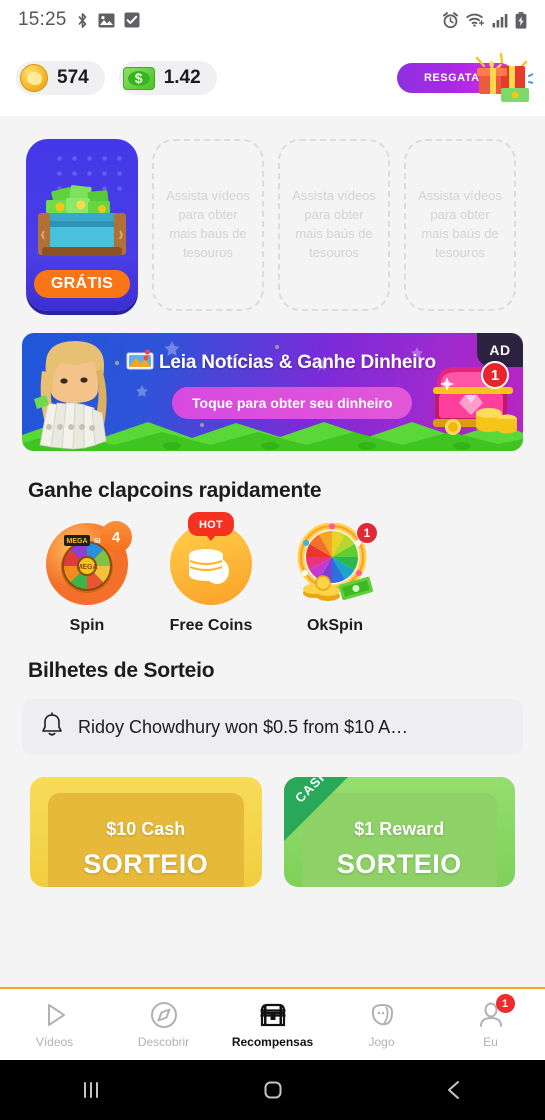 Image resolution: width=545 pixels, height=1120 pixels. Describe the element at coordinates (164, 1015) in the screenshot. I see `compass-icon` at that location.